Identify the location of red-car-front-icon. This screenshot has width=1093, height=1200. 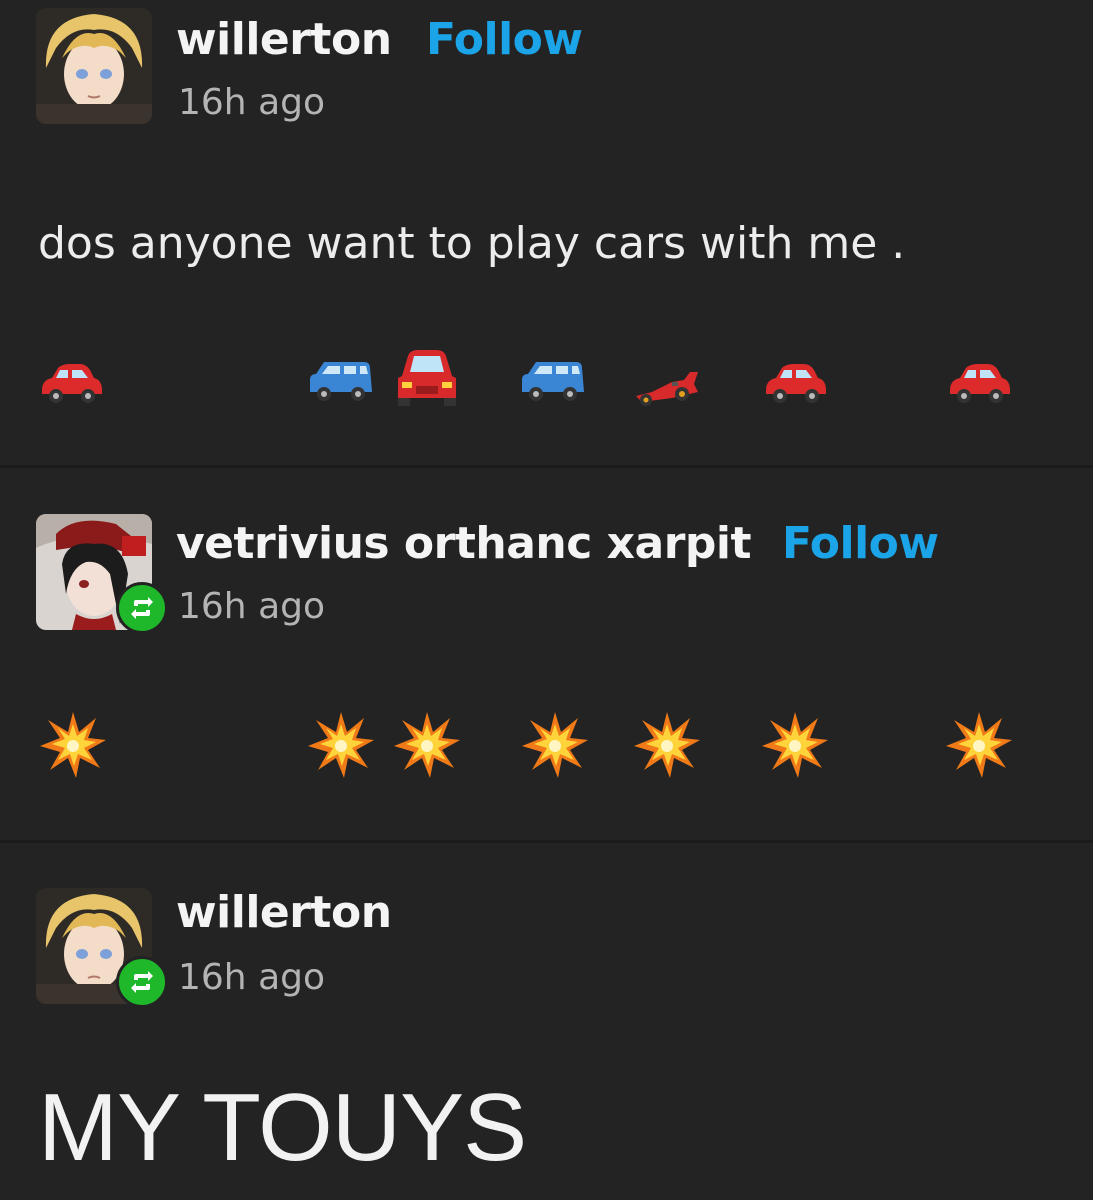
(427, 377).